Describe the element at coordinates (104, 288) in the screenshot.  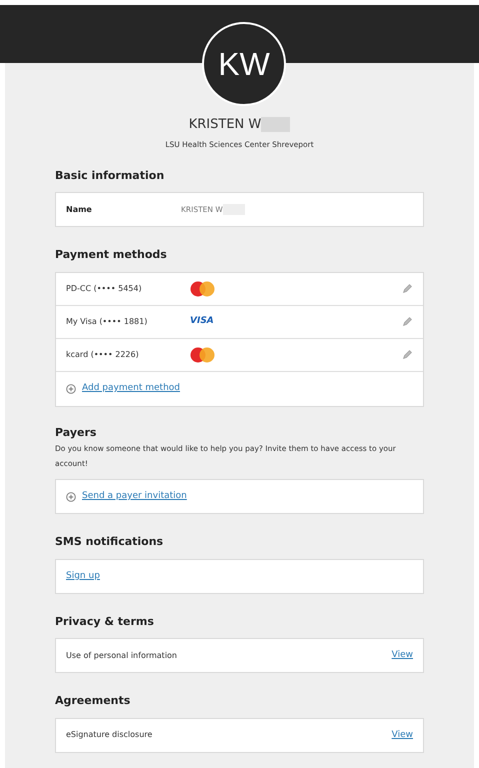
I see `payment-method-label: PD-CC (•••• 5454)` at that location.